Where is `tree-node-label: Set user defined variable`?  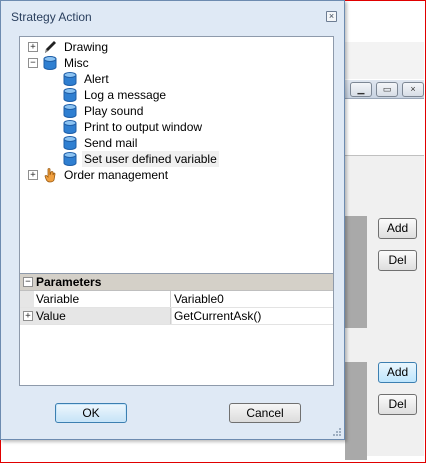
tree-node-label: Set user defined variable is located at coordinates (150, 159).